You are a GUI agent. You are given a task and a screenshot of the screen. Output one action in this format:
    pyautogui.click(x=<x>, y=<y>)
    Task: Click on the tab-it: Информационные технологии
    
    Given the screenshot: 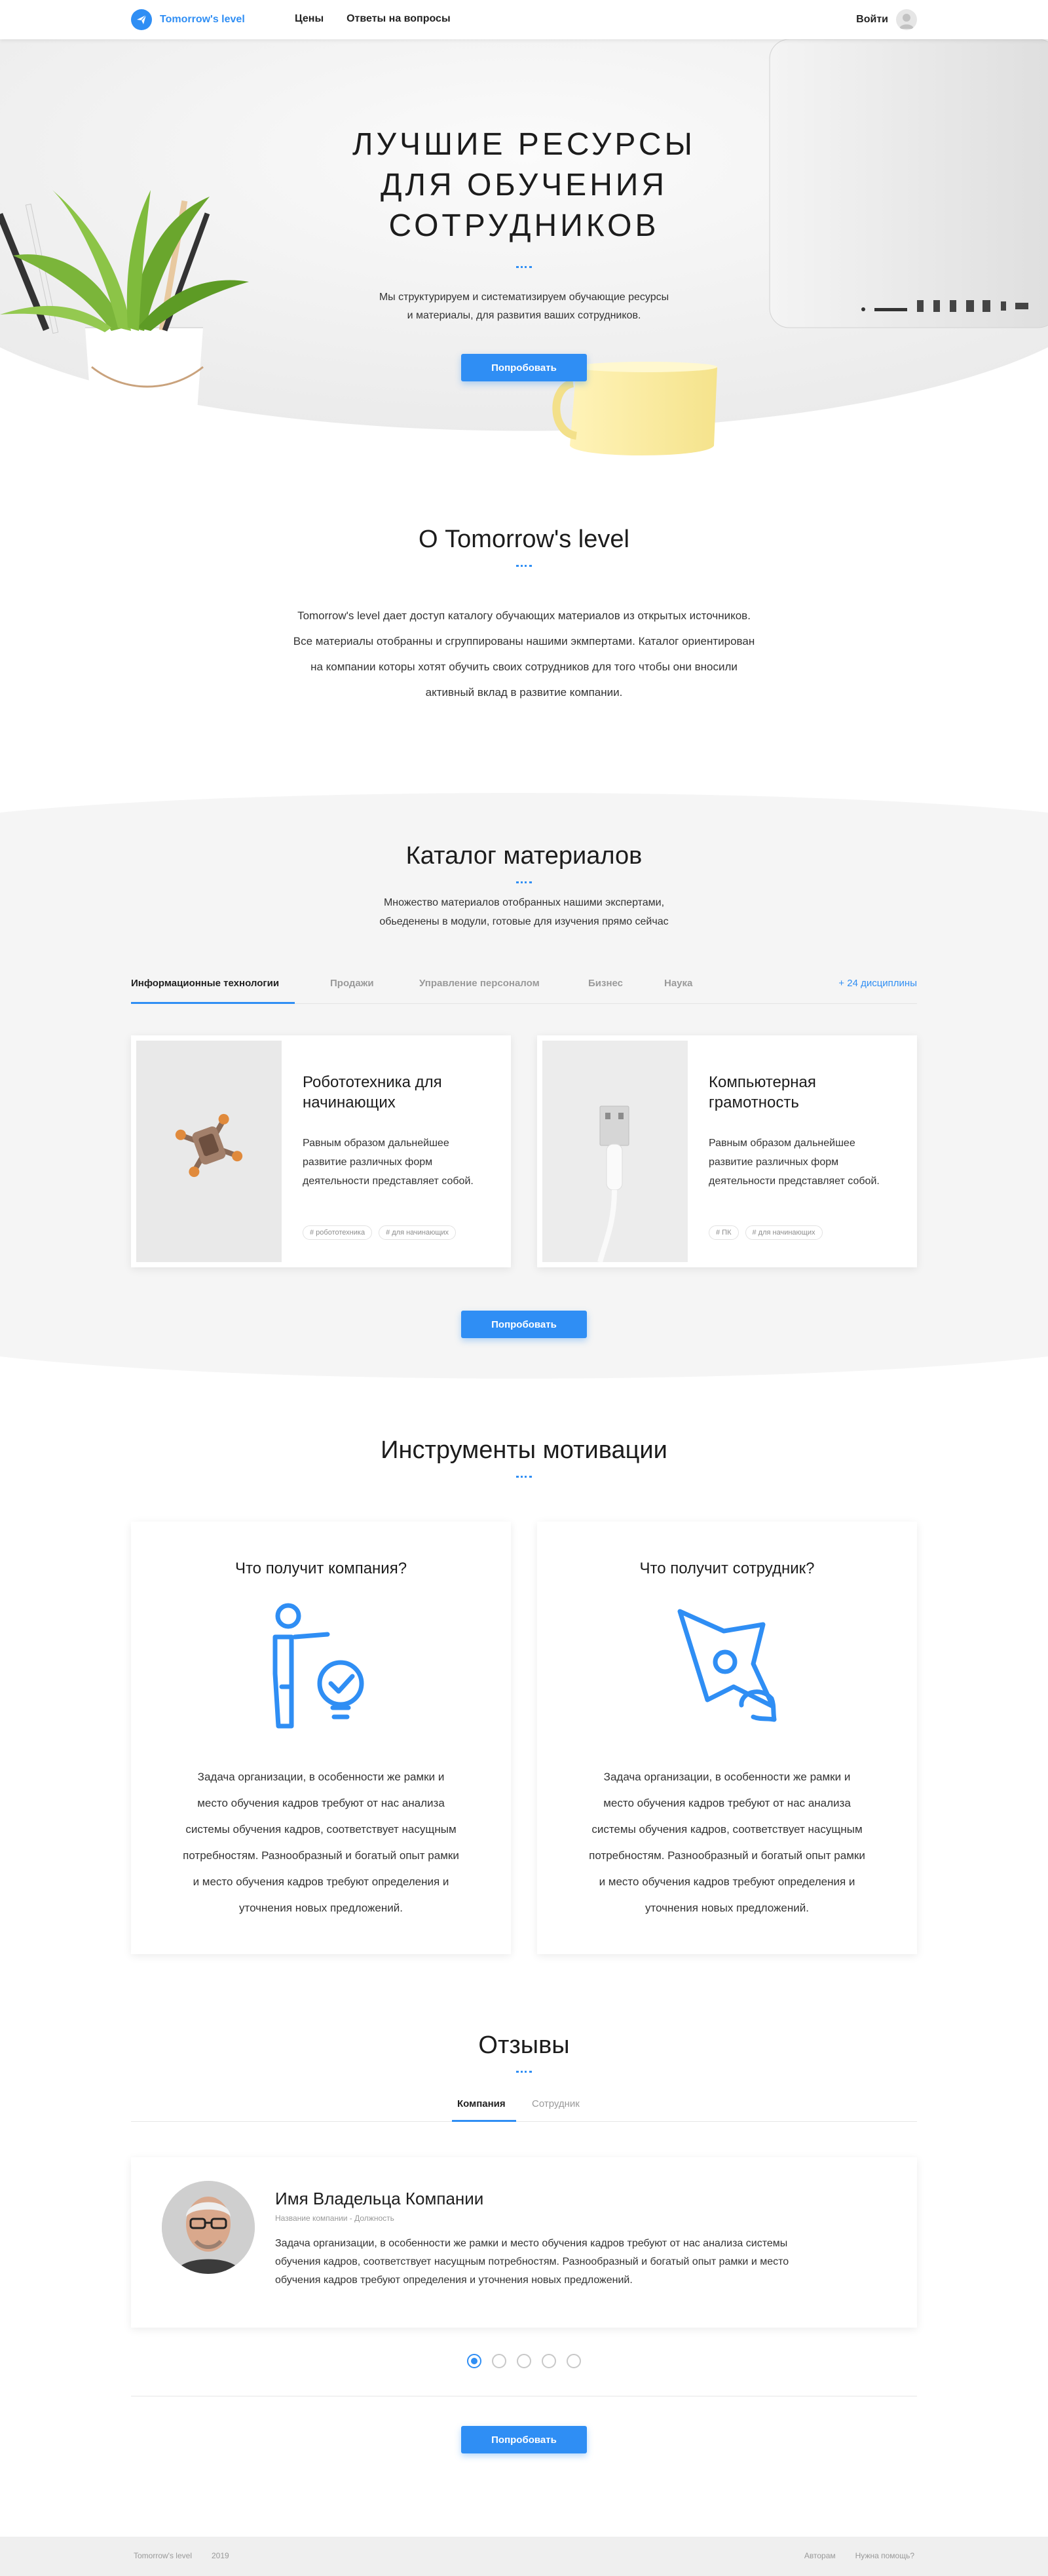 What is the action you would take?
    pyautogui.click(x=205, y=983)
    